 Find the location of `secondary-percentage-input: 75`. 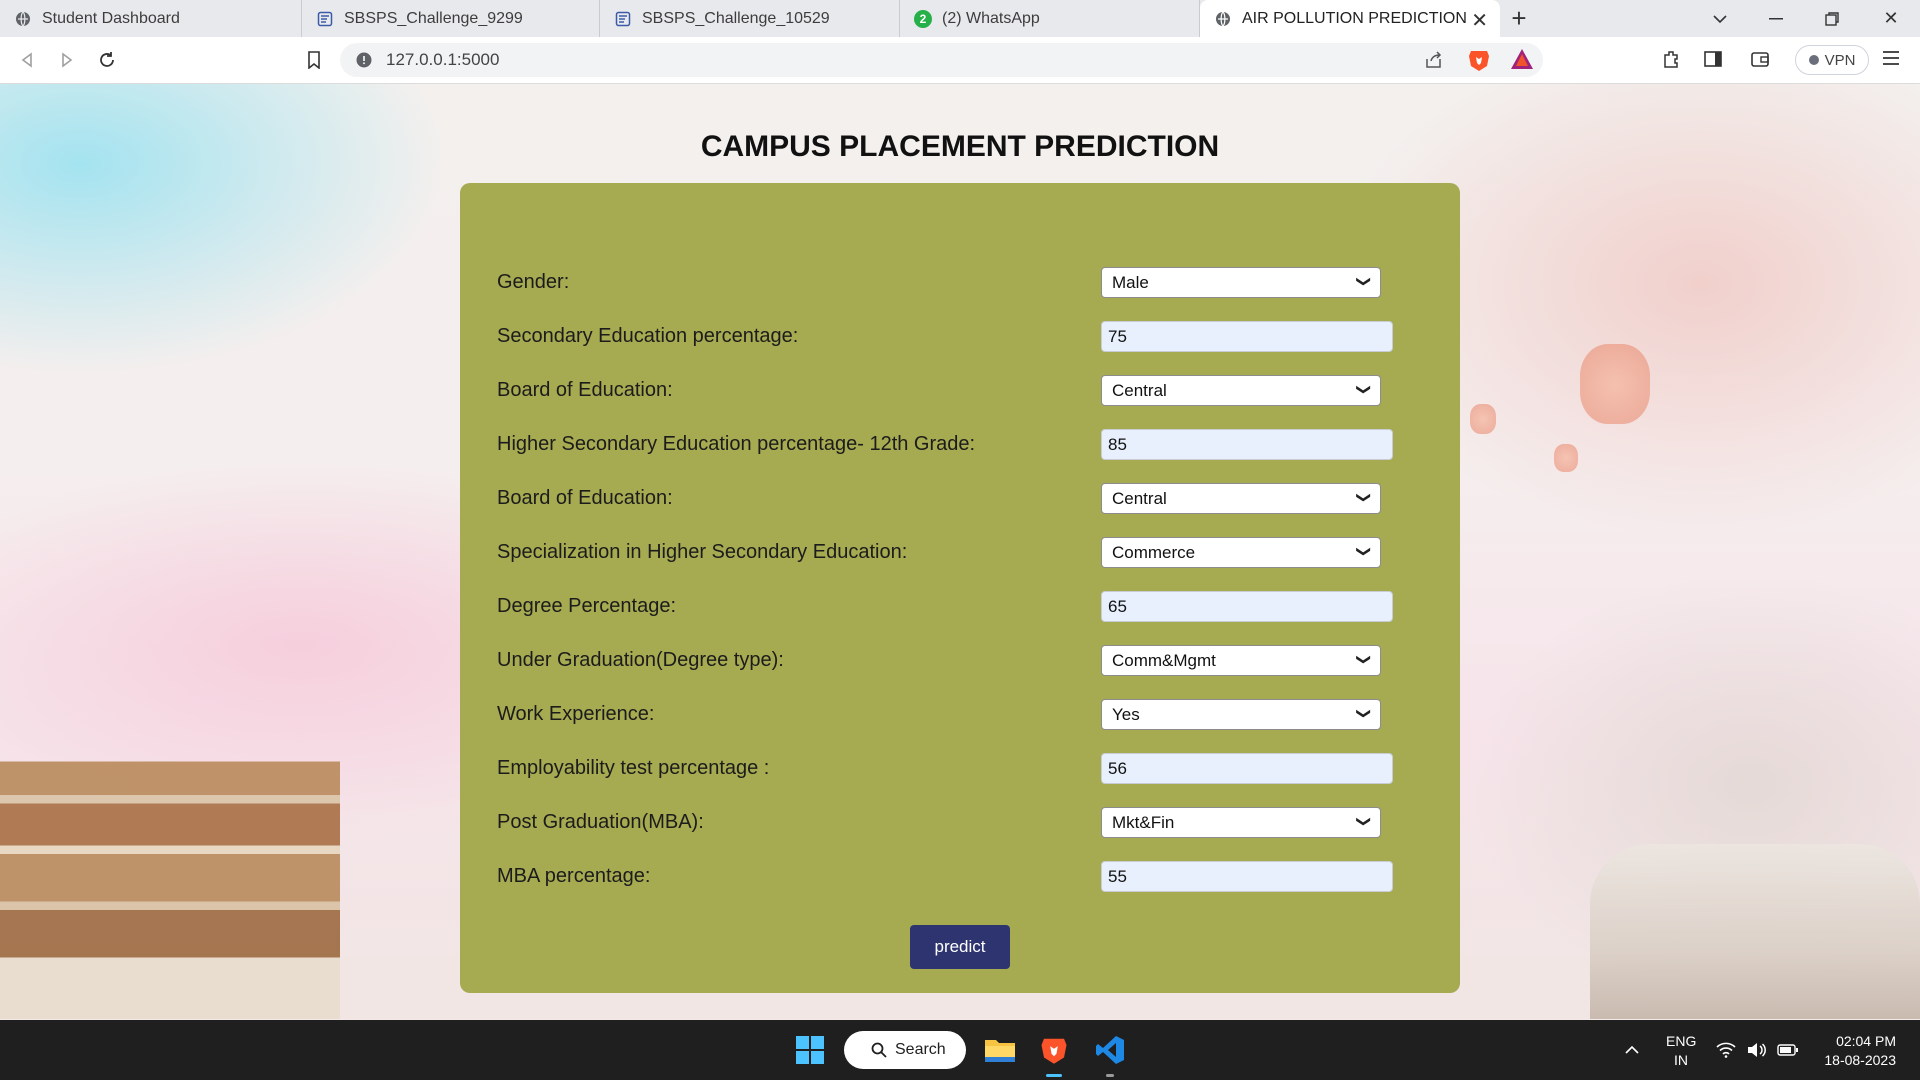

secondary-percentage-input: 75 is located at coordinates (1247, 336).